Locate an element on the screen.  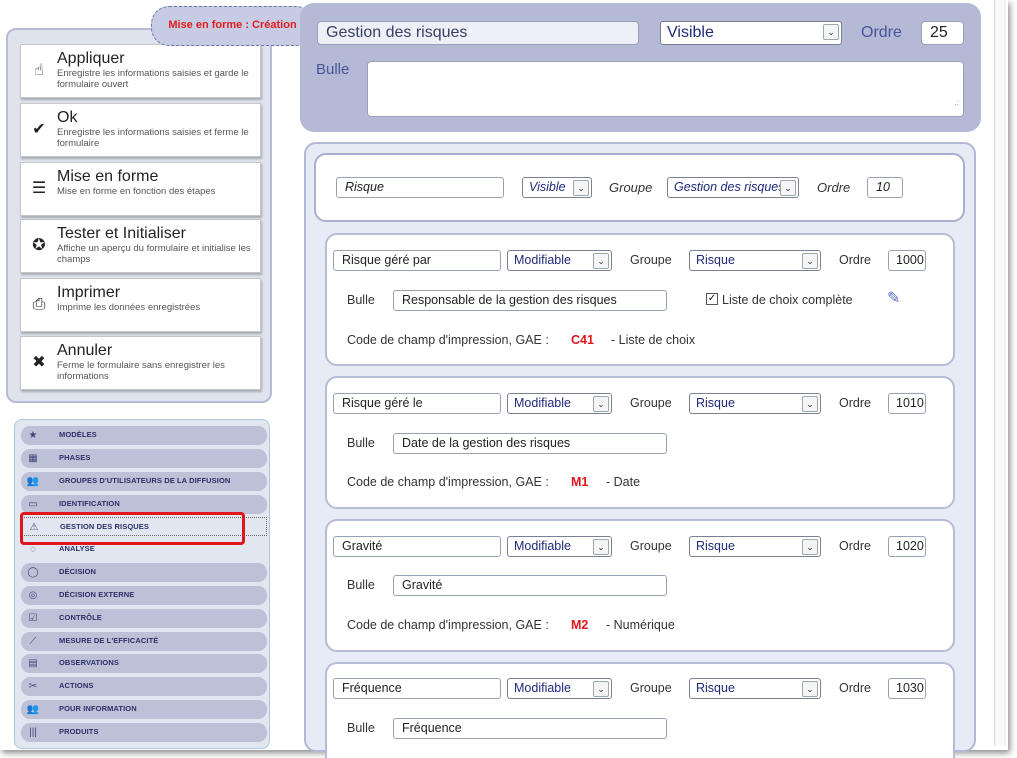
star-icon: ★ is located at coordinates (33, 435).